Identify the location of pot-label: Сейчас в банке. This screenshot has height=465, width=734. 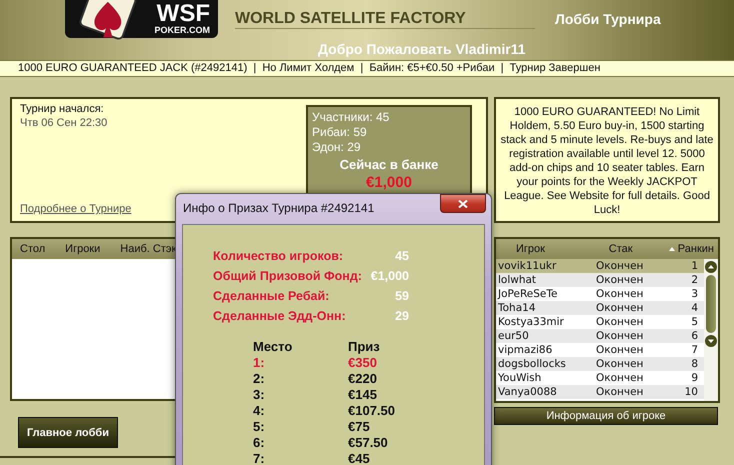
(389, 164).